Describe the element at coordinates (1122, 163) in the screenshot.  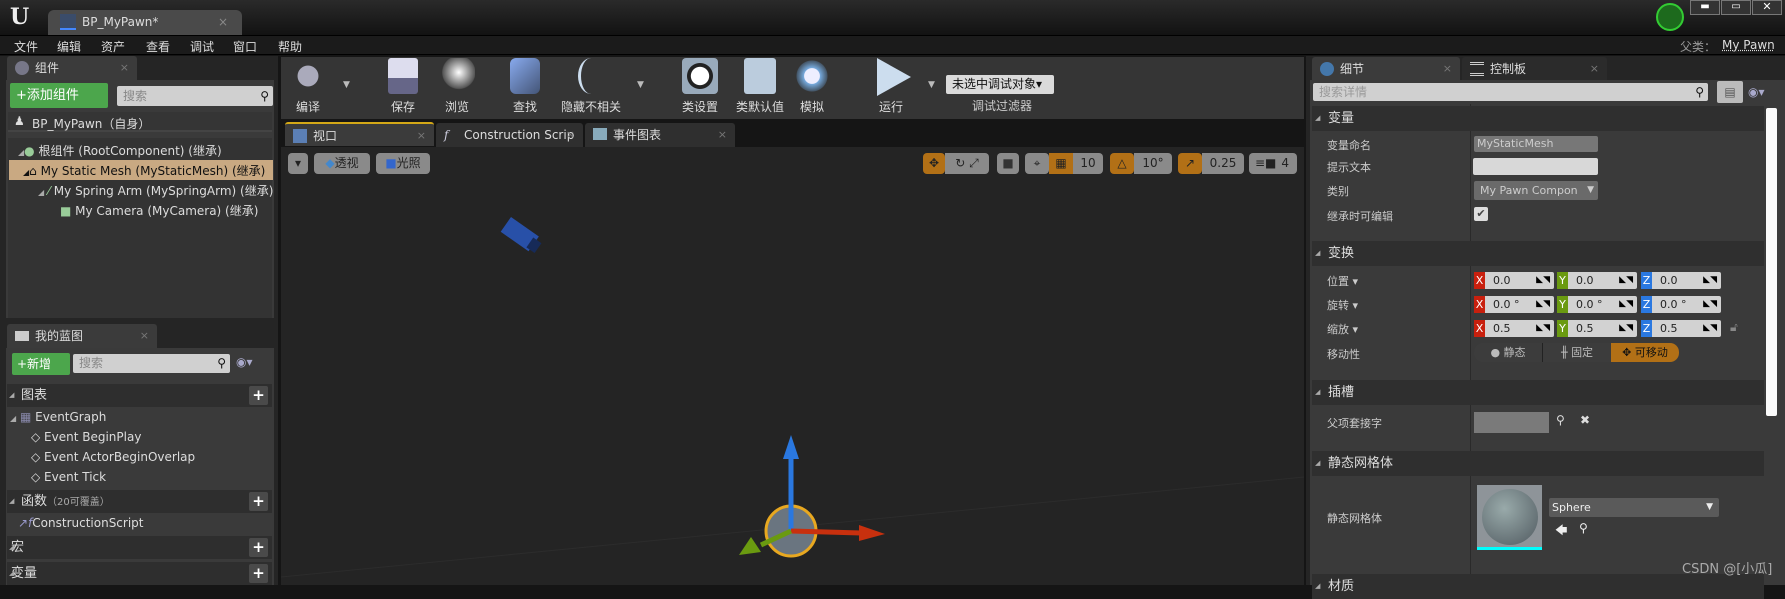
I see `rotation-snap-toggle: △` at that location.